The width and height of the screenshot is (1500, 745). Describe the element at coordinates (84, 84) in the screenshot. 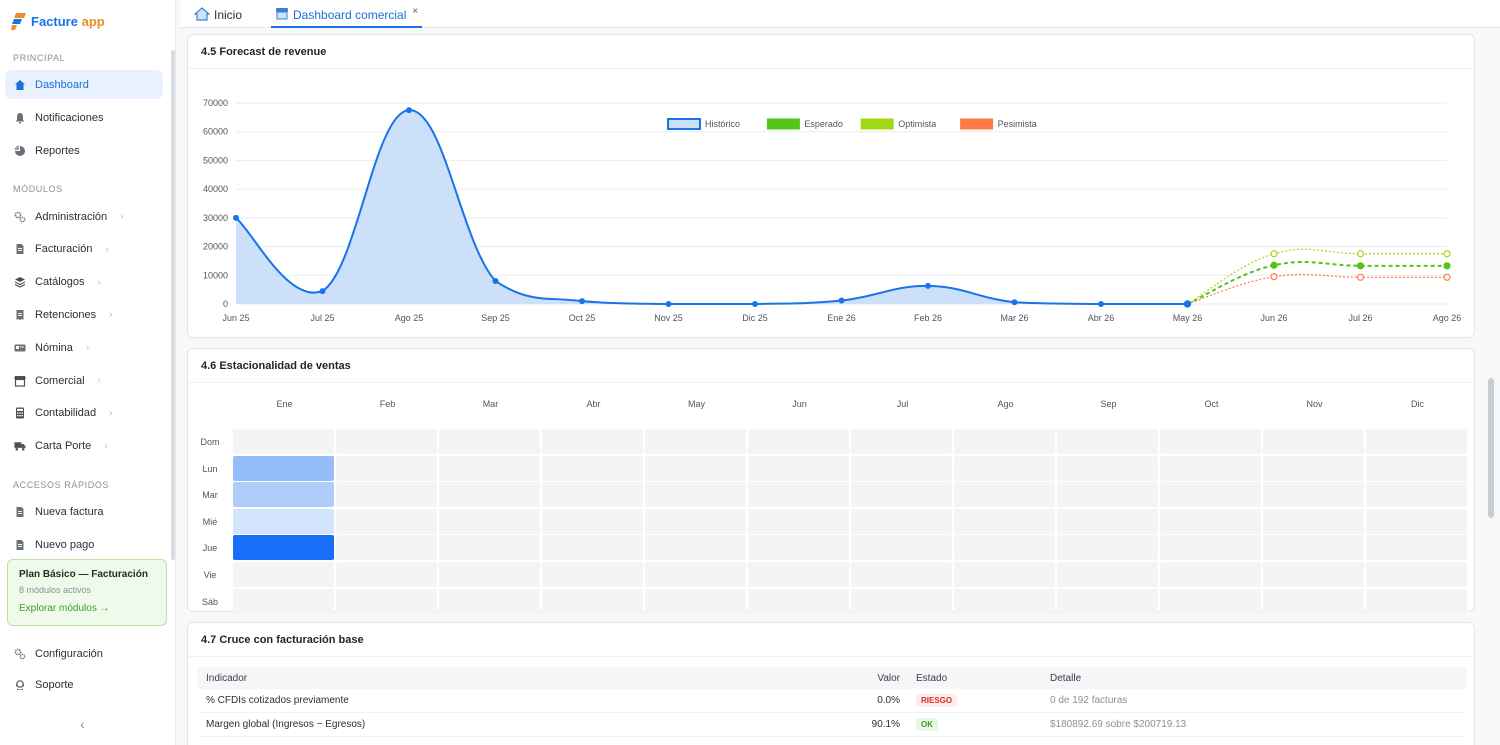

I see `sidebar-item-dashboard: Dashboard` at that location.